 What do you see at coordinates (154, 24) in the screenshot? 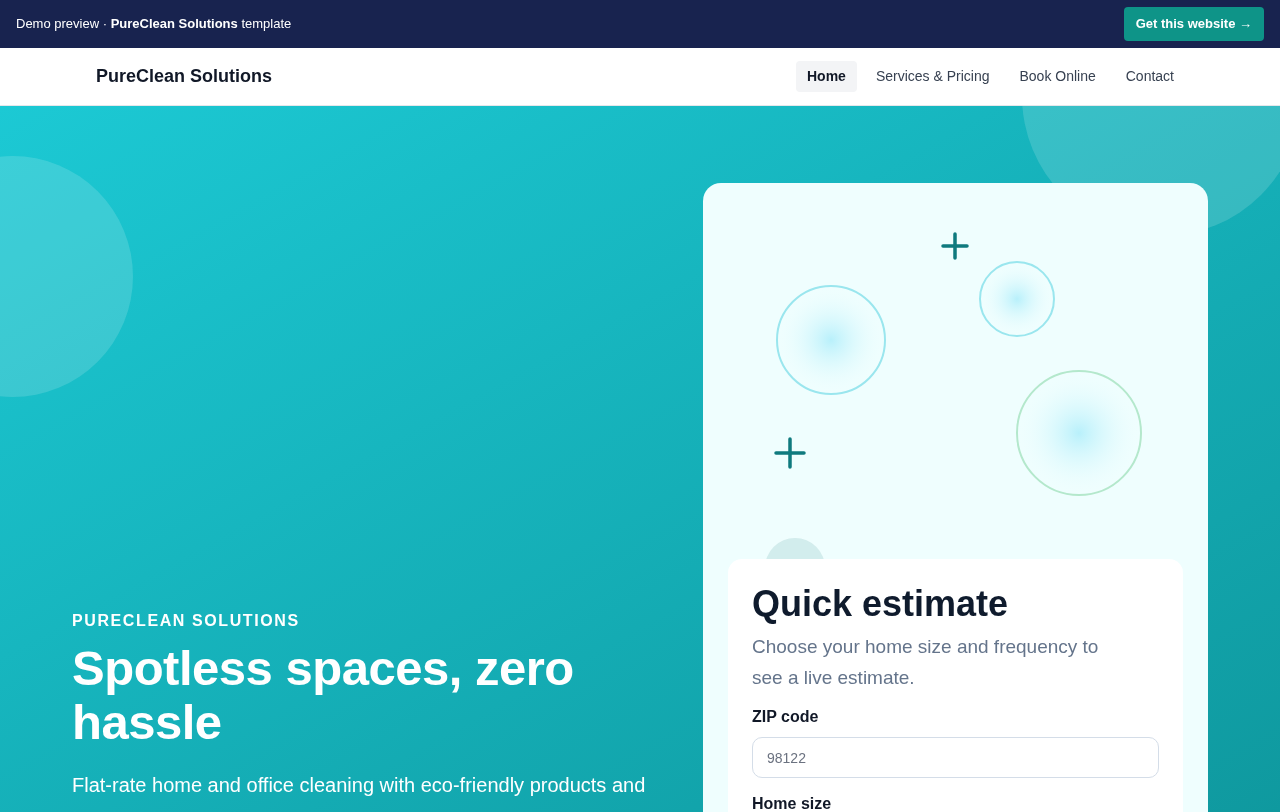
I see `demo-notice: Demo preview · PureClean Solutions template` at bounding box center [154, 24].